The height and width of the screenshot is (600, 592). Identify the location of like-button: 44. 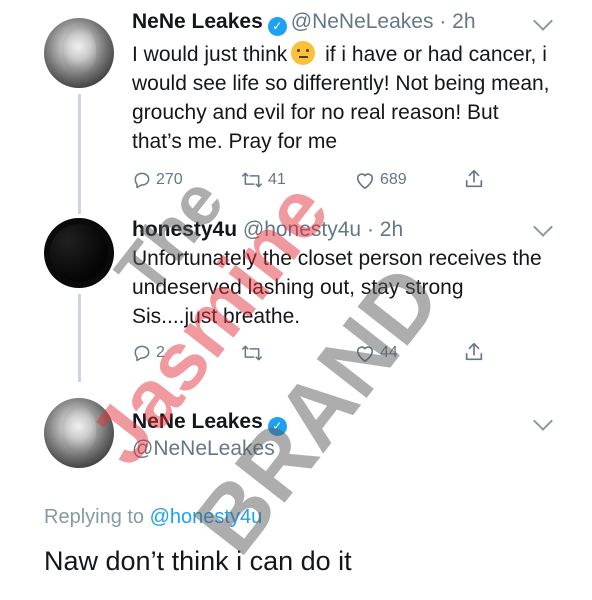
(376, 353).